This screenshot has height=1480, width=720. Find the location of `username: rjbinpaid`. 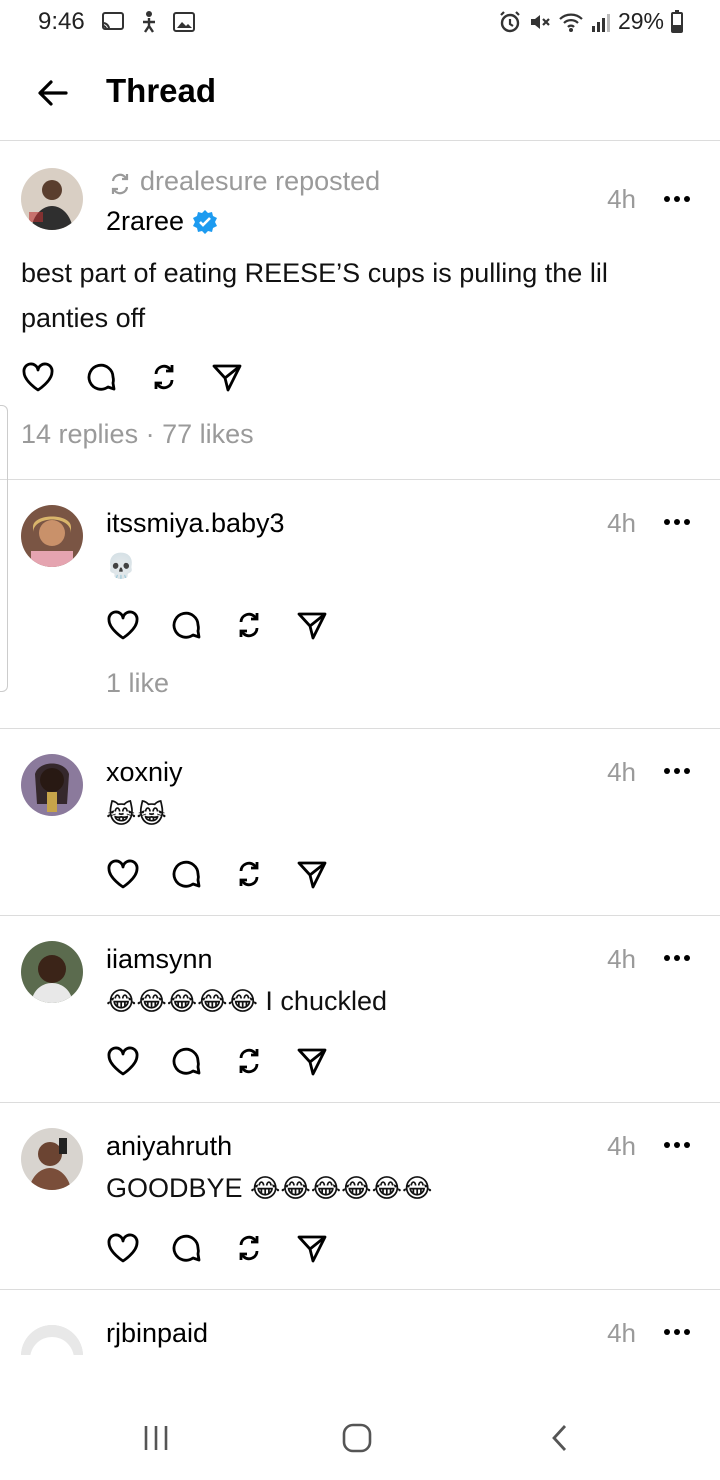

username: rjbinpaid is located at coordinates (157, 1333).